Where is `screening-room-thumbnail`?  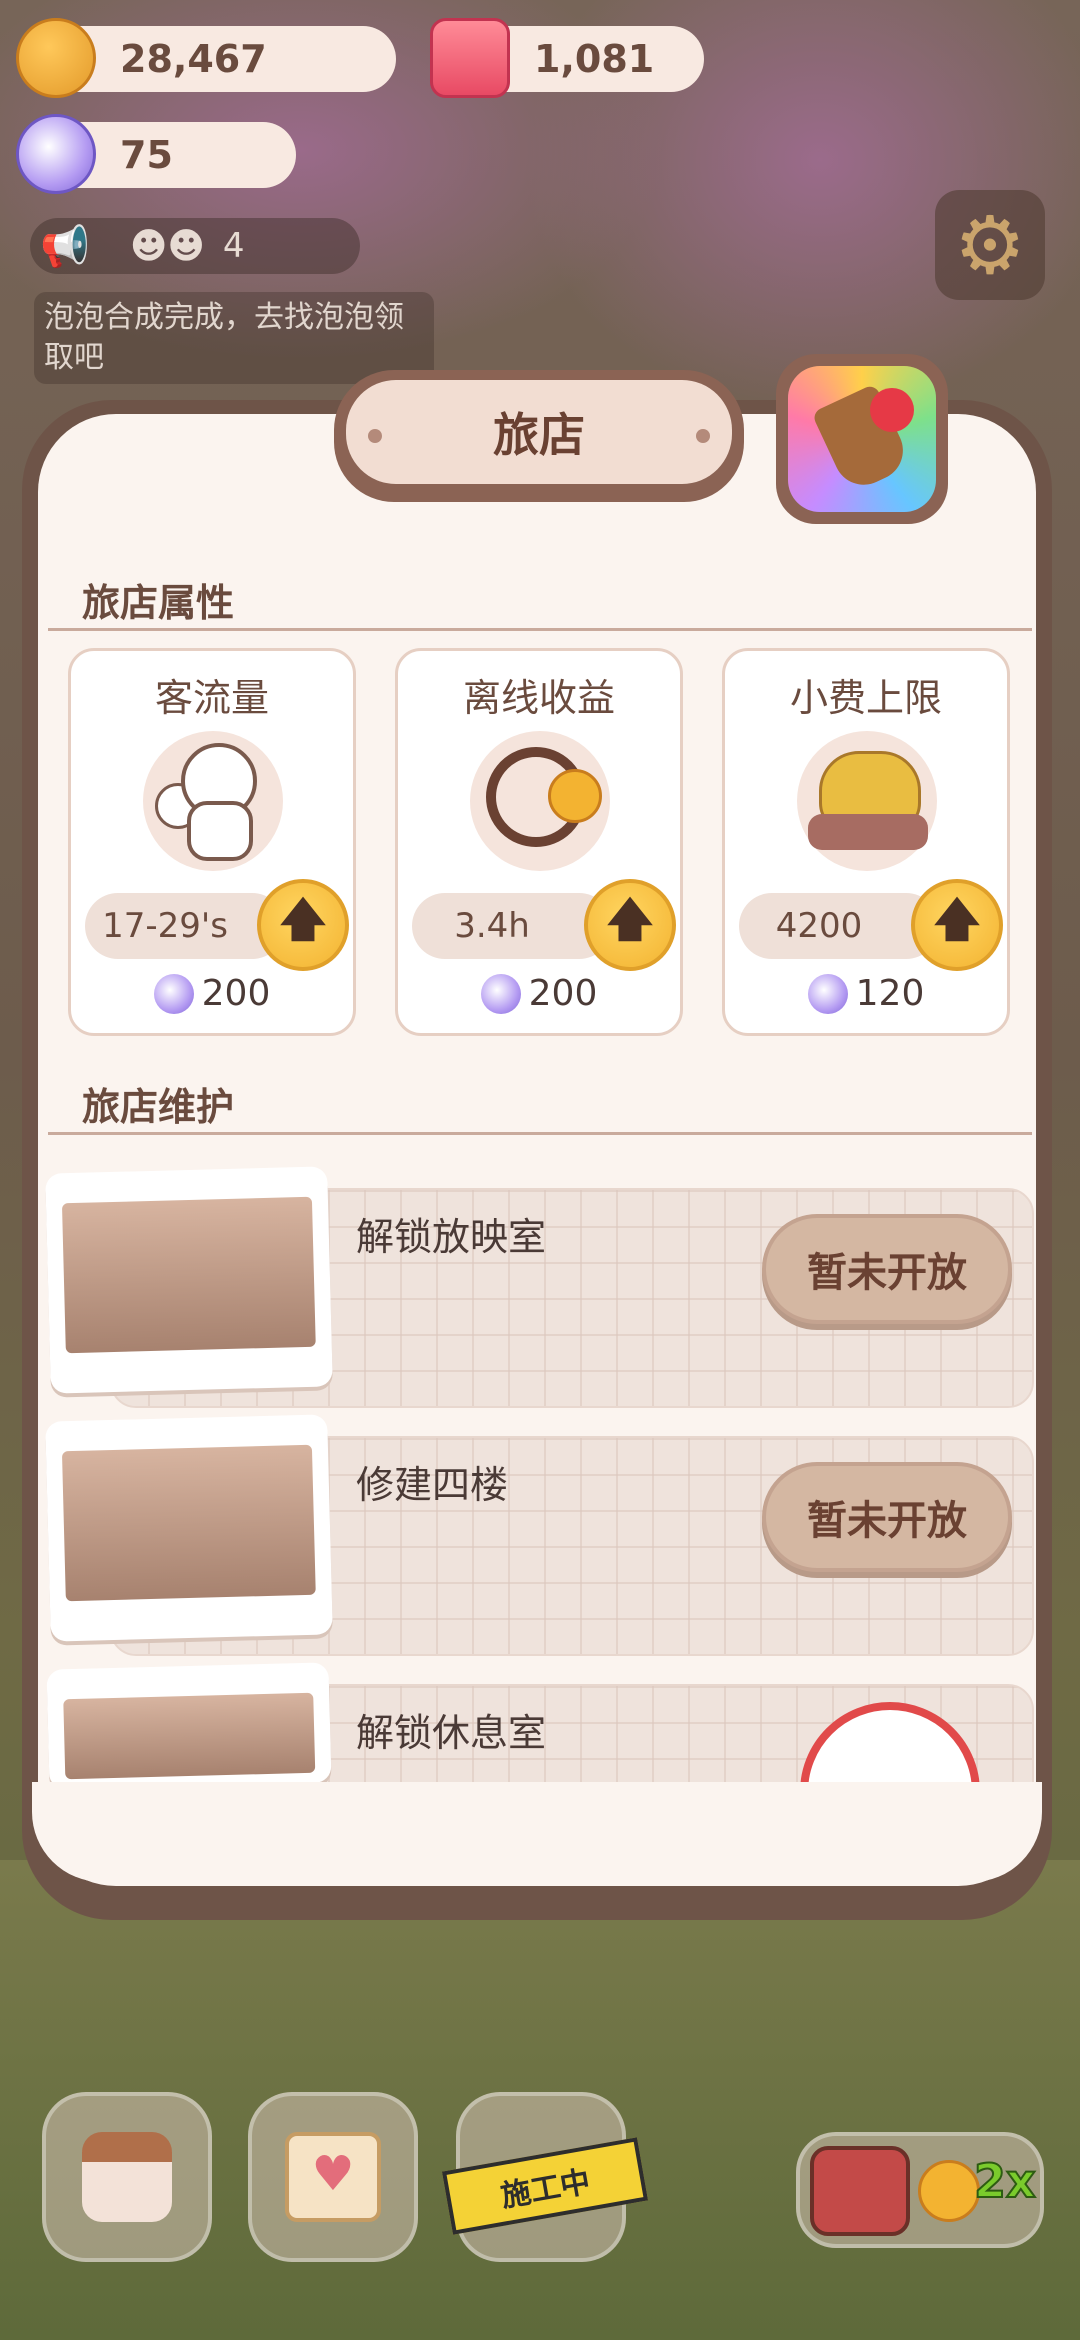 screening-room-thumbnail is located at coordinates (189, 1280).